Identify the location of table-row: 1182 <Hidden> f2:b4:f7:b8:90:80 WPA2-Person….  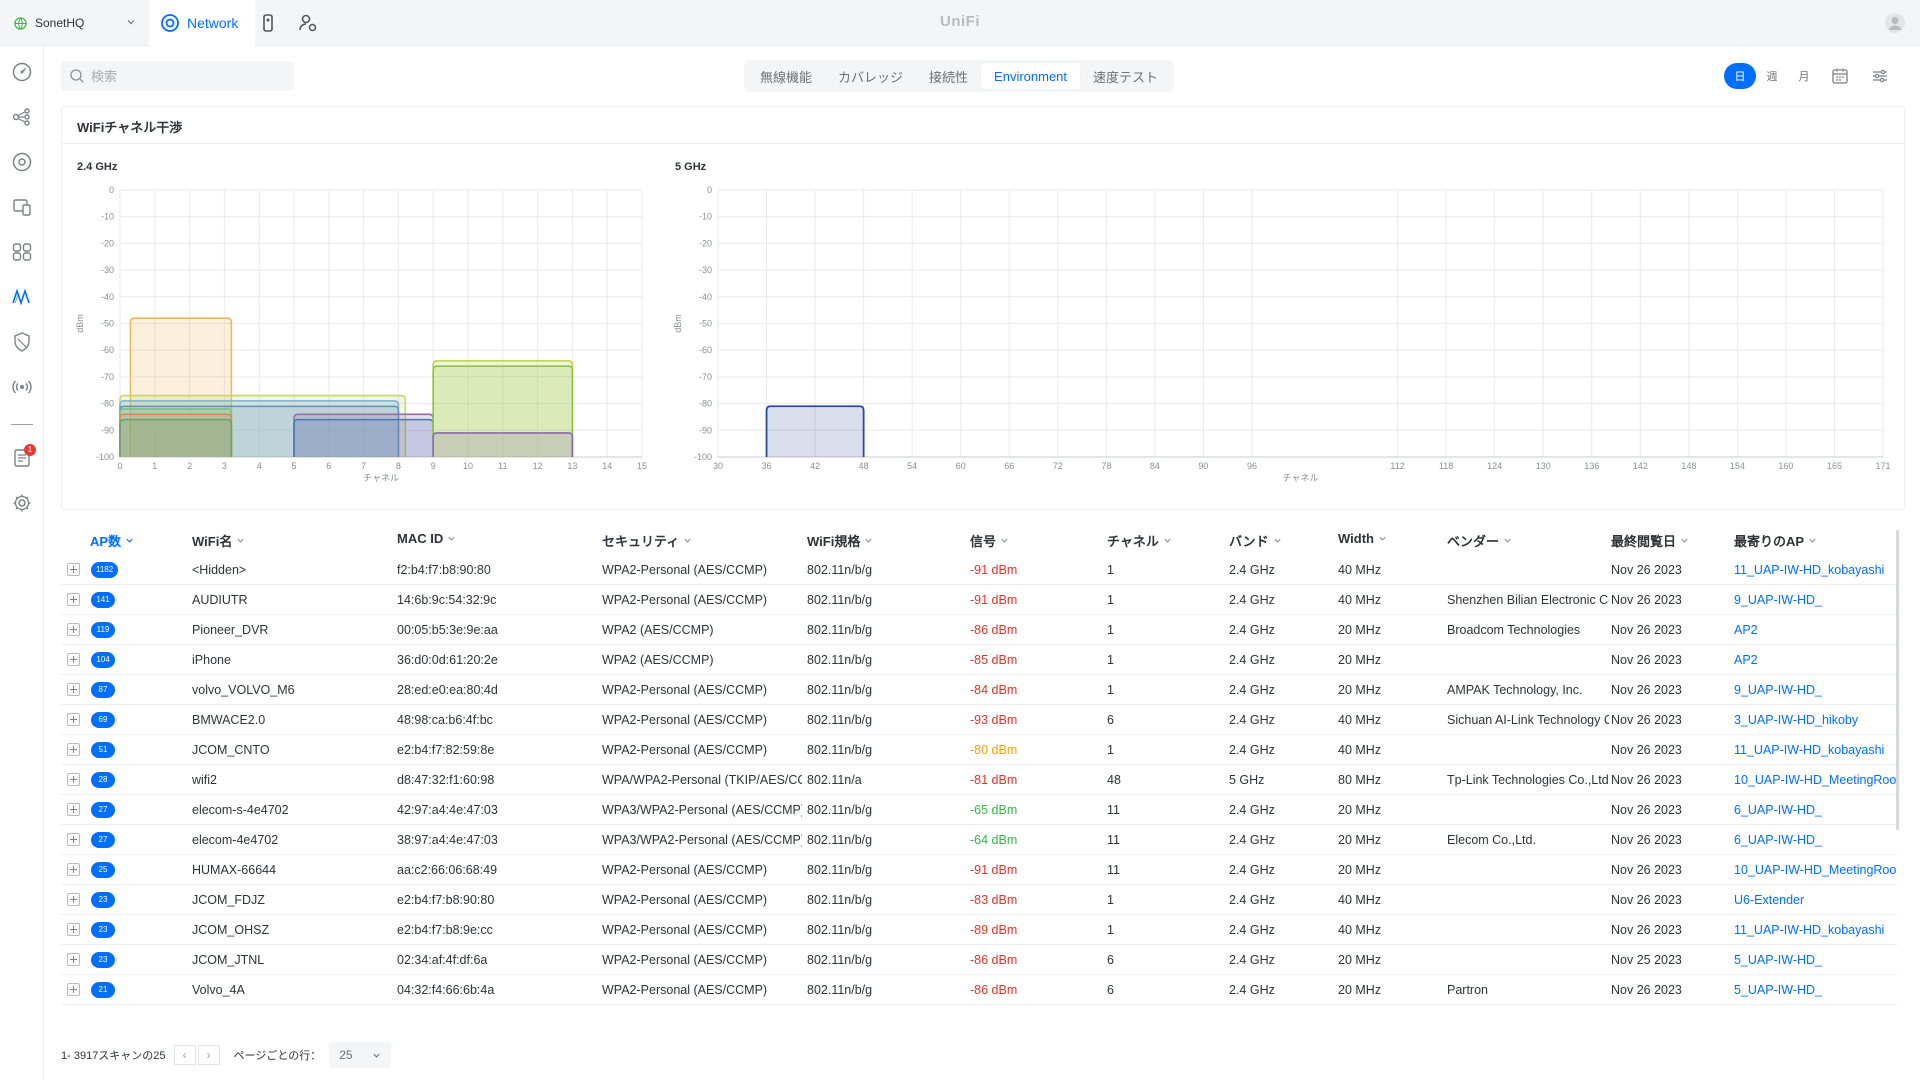
(979, 570).